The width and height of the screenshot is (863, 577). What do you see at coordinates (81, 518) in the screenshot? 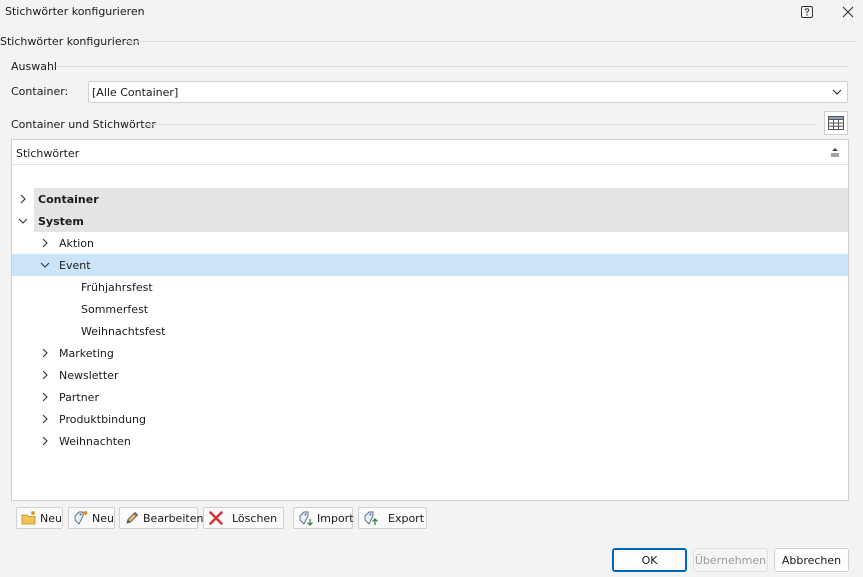
I see `new-tag-icon` at bounding box center [81, 518].